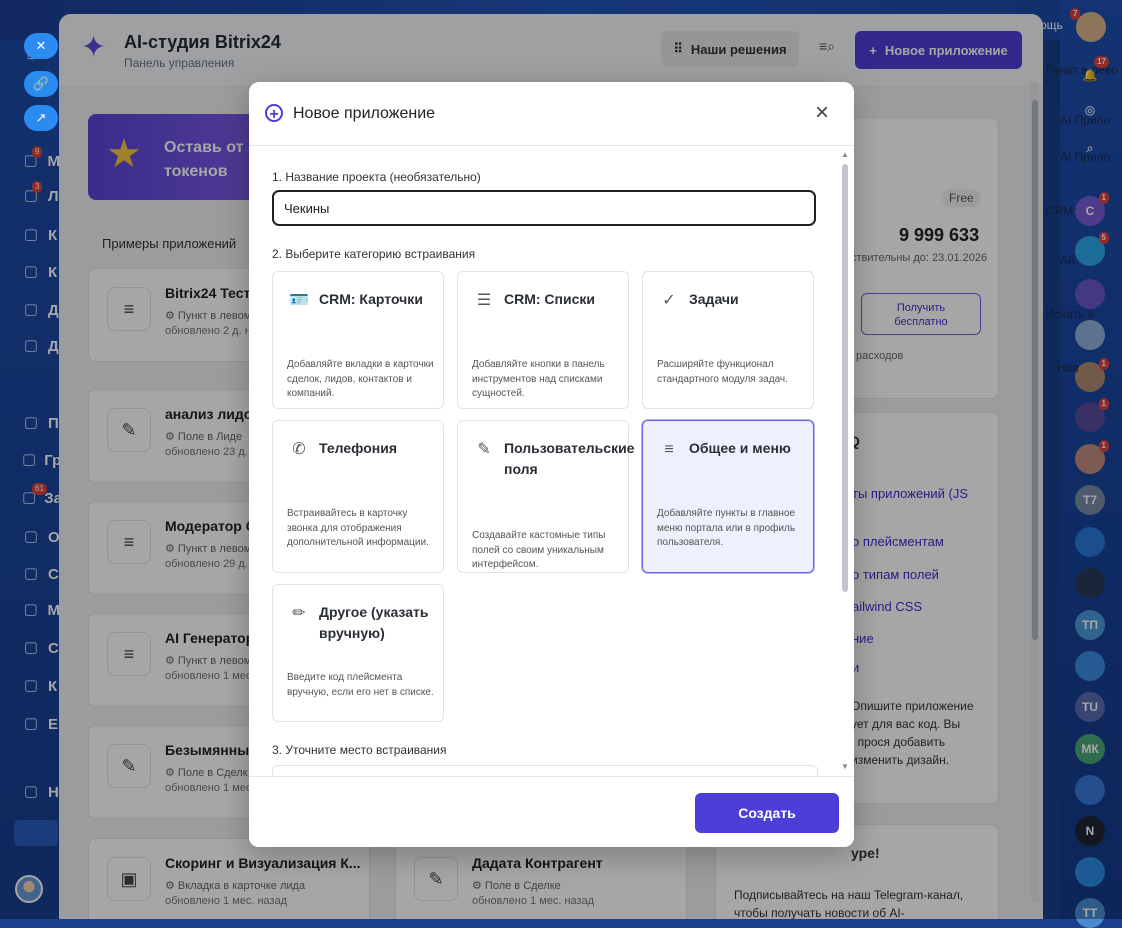 This screenshot has width=1122, height=928. I want to click on project-name-input, so click(544, 208).